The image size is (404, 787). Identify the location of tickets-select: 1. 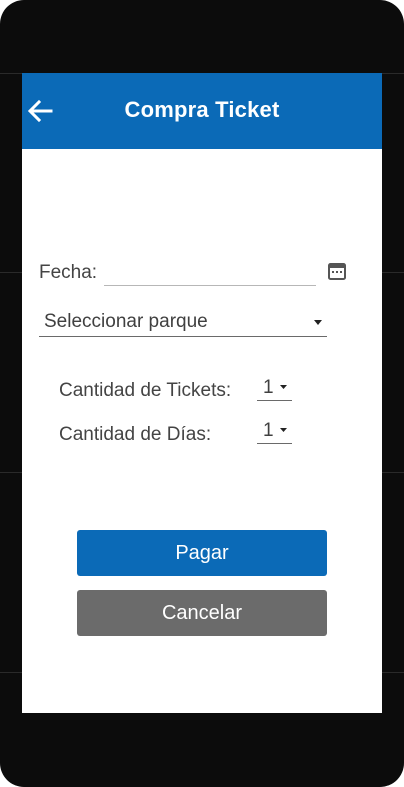
(274, 389).